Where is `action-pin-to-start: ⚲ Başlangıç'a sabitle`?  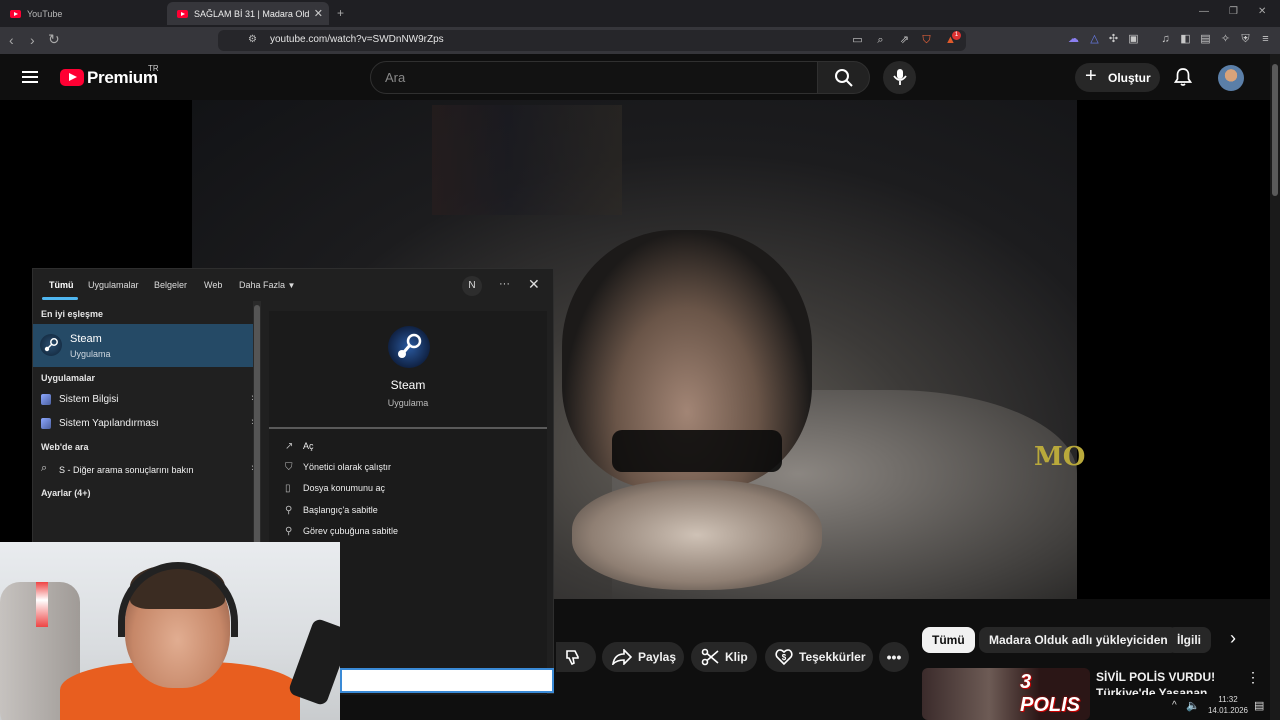 action-pin-to-start: ⚲ Başlangıç'a sabitle is located at coordinates (331, 510).